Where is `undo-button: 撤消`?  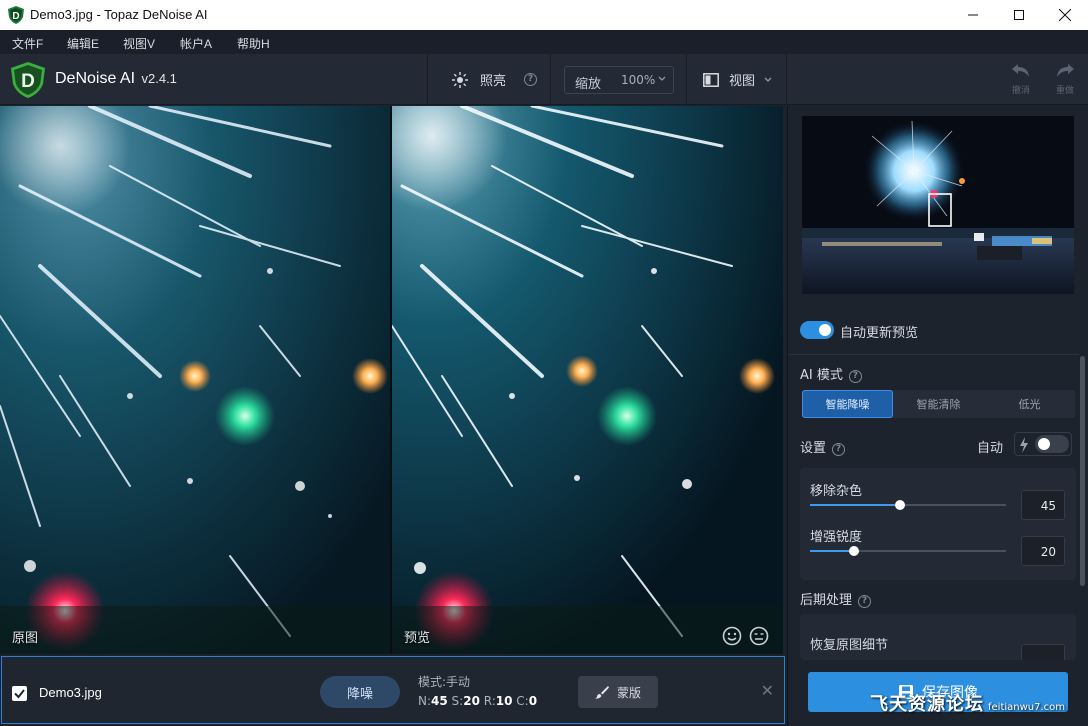 undo-button: 撤消 is located at coordinates (1021, 82).